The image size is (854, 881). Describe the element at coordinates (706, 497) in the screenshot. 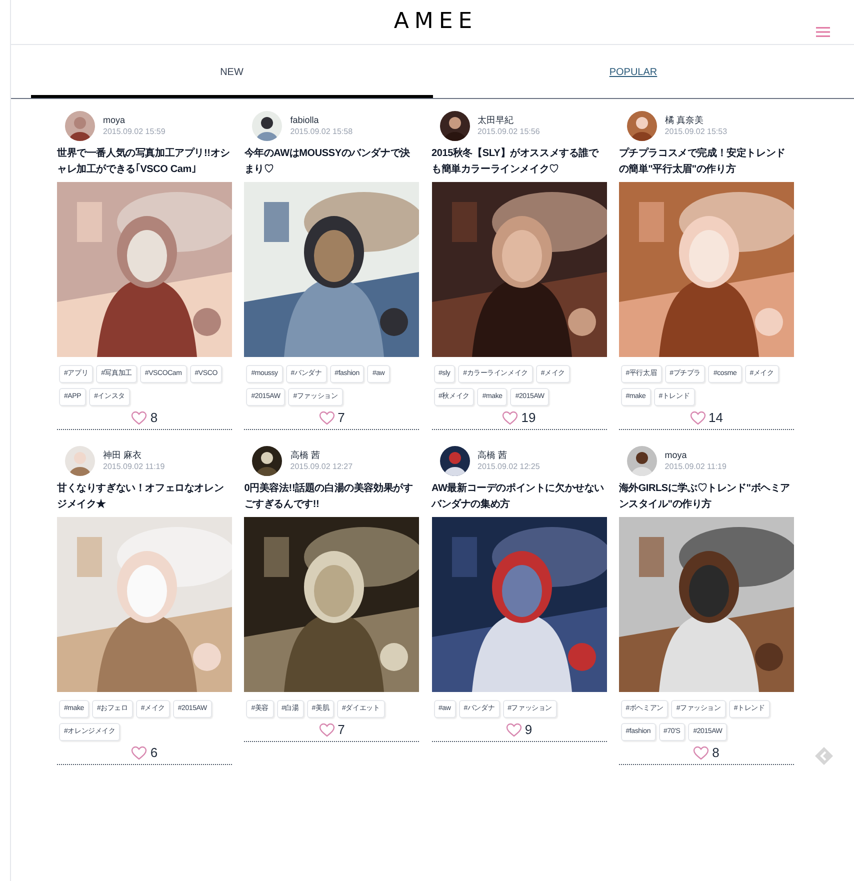

I see `article-title: 海外GIRLSに学ぶ♡トレンド"ボヘミアンスタイル"の作り方` at that location.